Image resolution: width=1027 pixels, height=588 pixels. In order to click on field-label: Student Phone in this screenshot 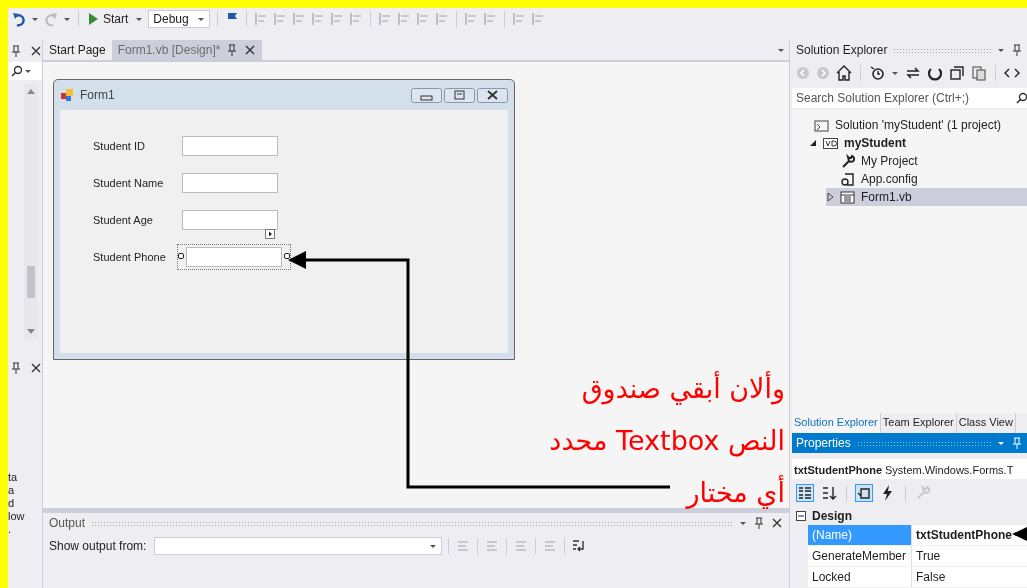, I will do `click(130, 256)`.